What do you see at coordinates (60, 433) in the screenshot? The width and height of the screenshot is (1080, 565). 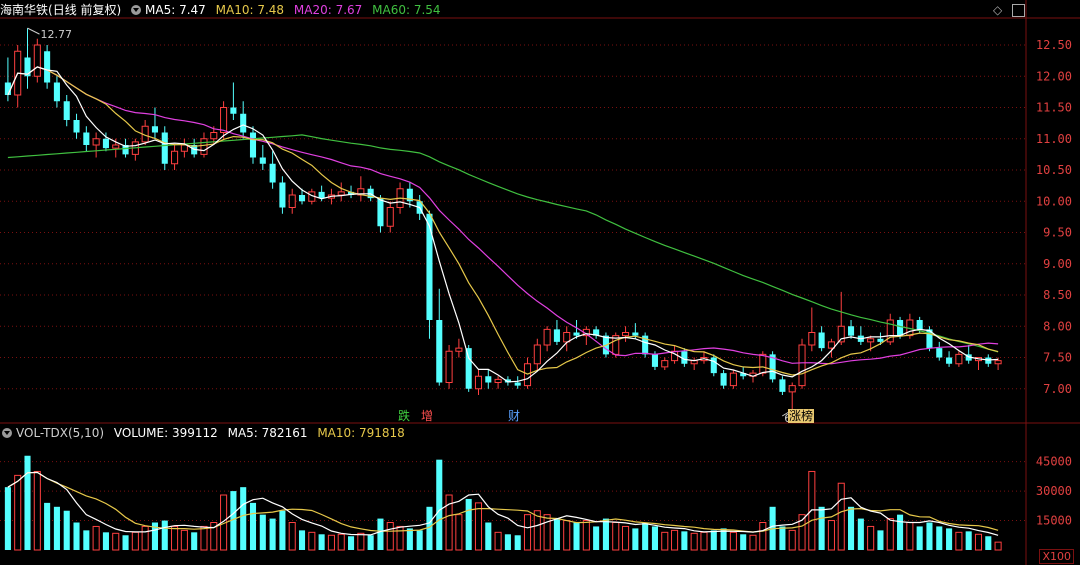 I see `vol-indicator-label: VOL-TDX(5,10)` at bounding box center [60, 433].